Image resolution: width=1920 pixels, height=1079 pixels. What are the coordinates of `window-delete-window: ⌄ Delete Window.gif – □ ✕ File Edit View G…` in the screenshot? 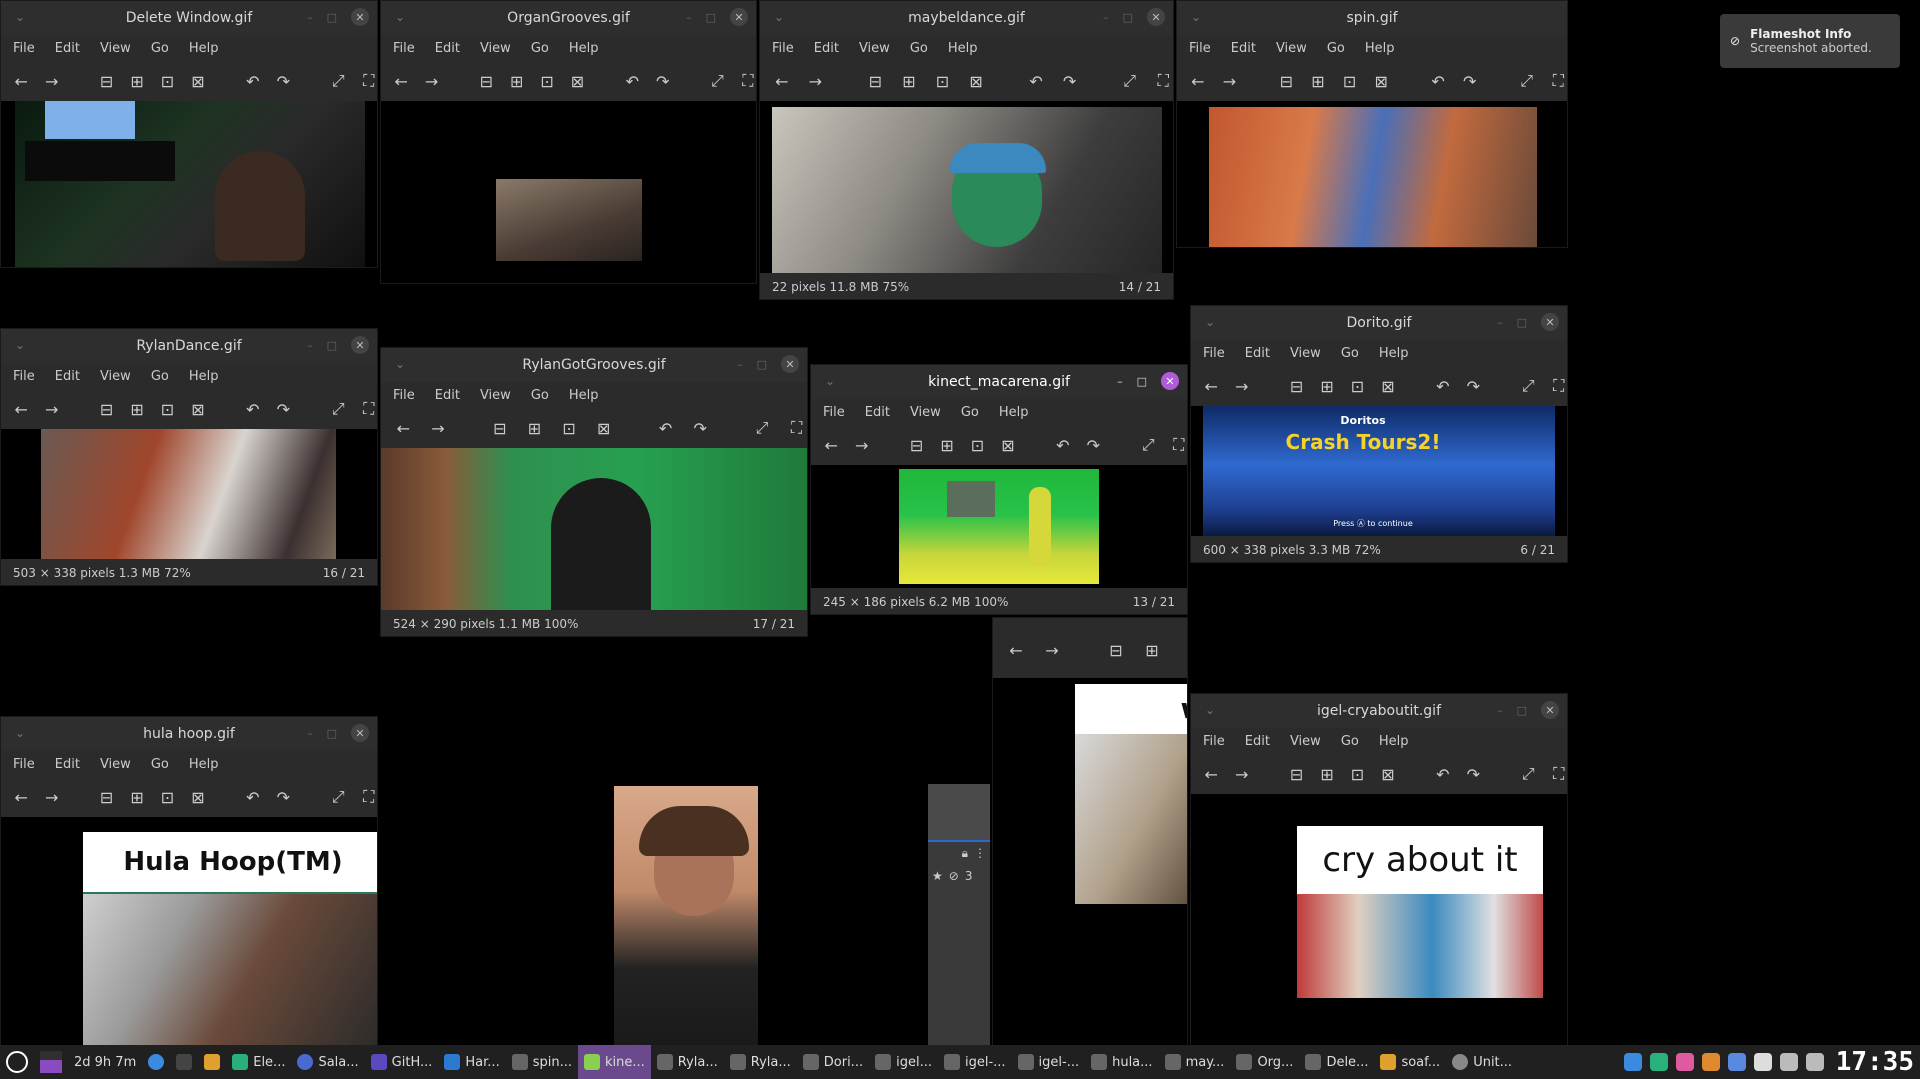 It's located at (189, 134).